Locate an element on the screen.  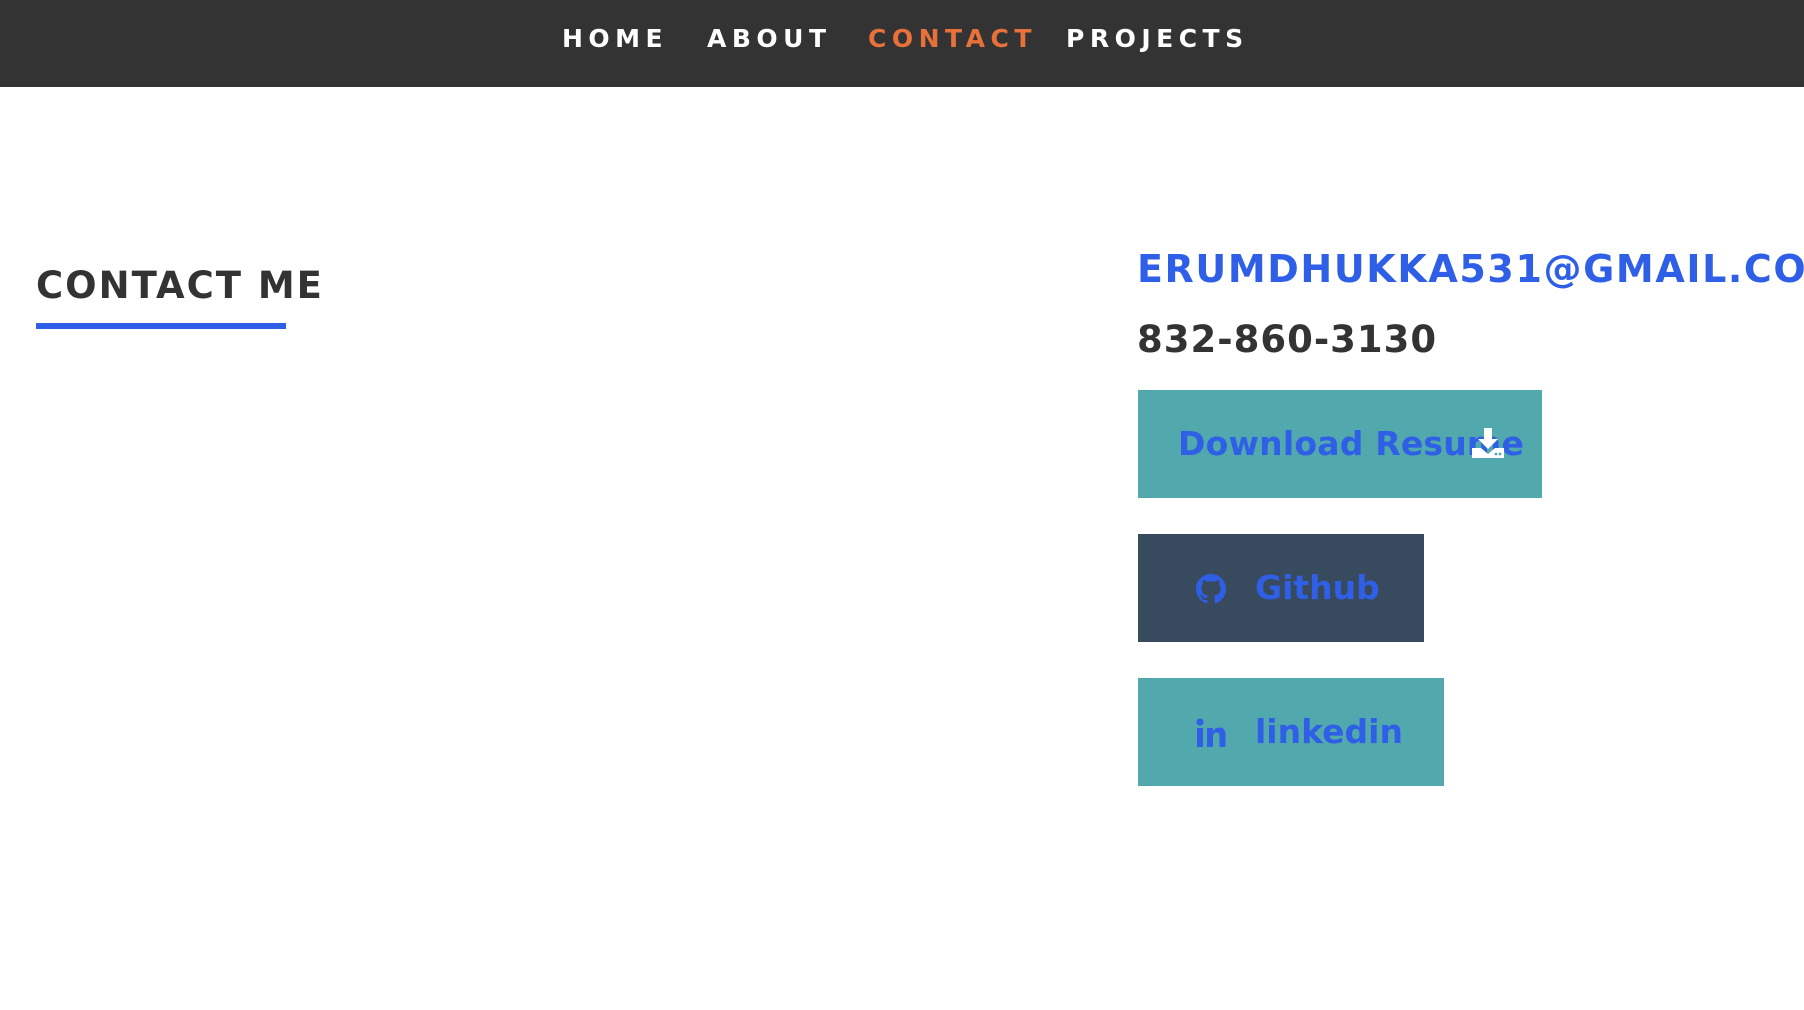
linkedin-label: linkedin is located at coordinates (1329, 731).